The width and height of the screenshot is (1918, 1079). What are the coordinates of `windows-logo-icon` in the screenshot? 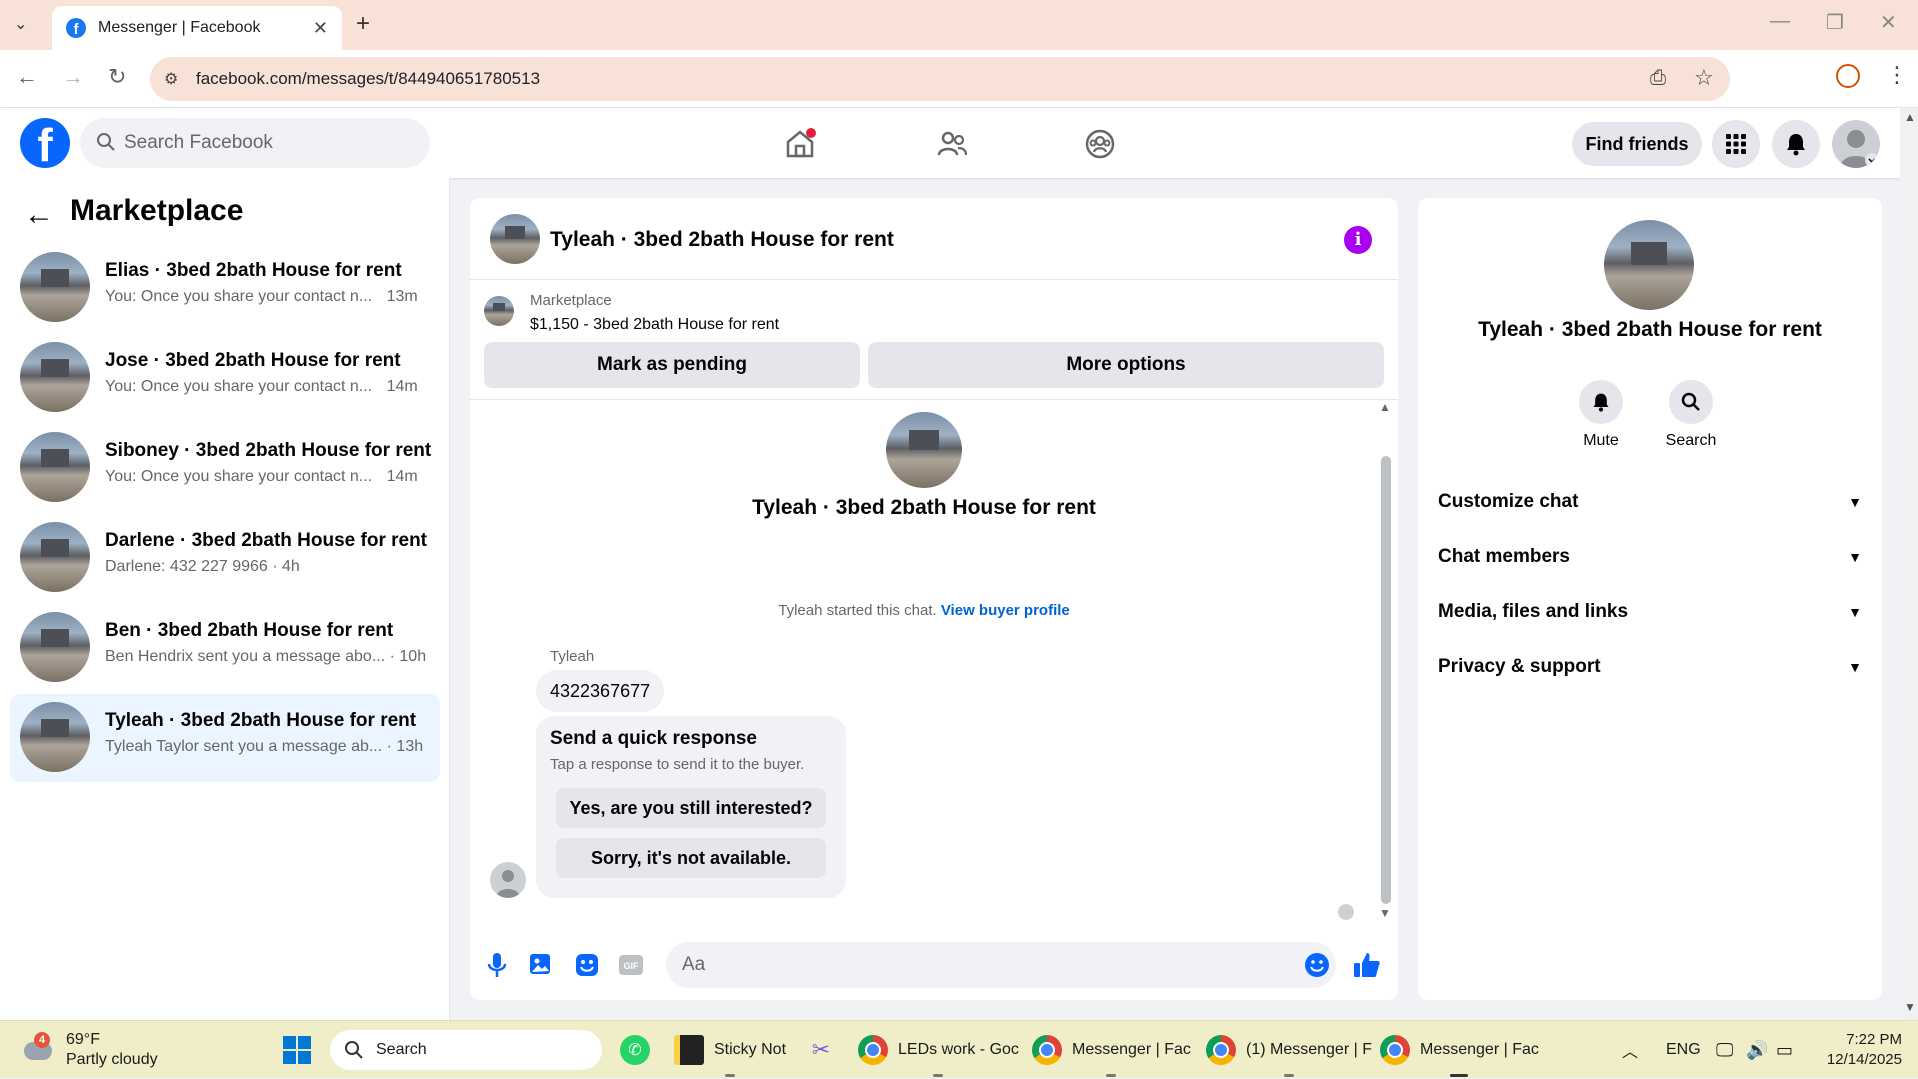 It's located at (297, 1050).